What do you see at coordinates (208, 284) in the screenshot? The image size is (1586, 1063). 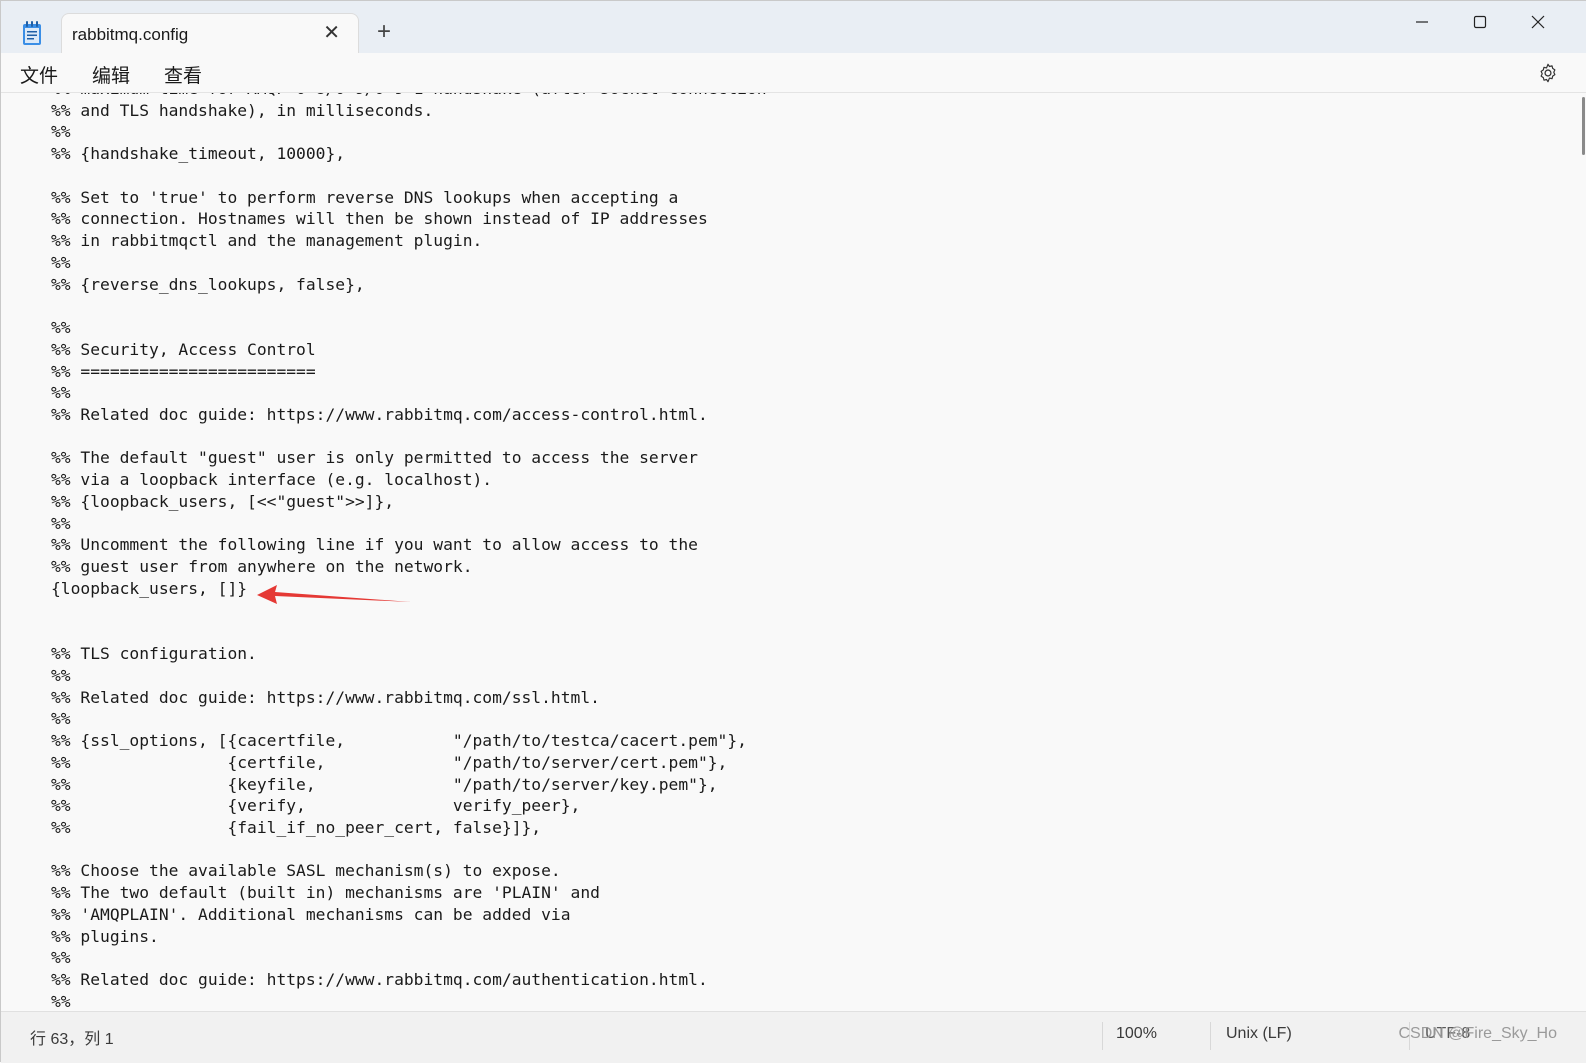 I see `code-line: %% {reverse_dns_lookups, false},` at bounding box center [208, 284].